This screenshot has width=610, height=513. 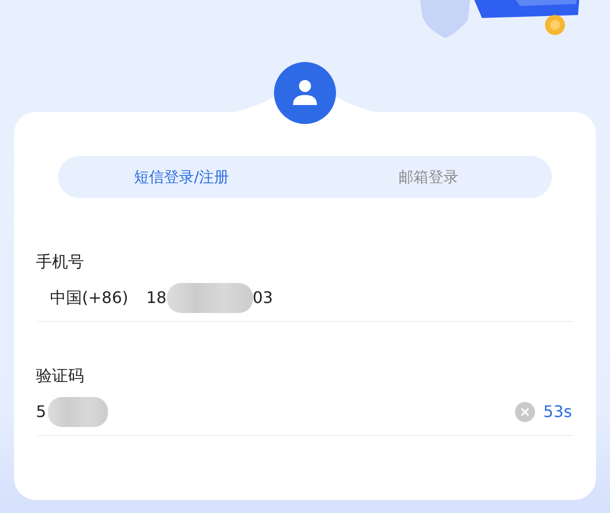 What do you see at coordinates (557, 411) in the screenshot?
I see `countdown-timer: 53s` at bounding box center [557, 411].